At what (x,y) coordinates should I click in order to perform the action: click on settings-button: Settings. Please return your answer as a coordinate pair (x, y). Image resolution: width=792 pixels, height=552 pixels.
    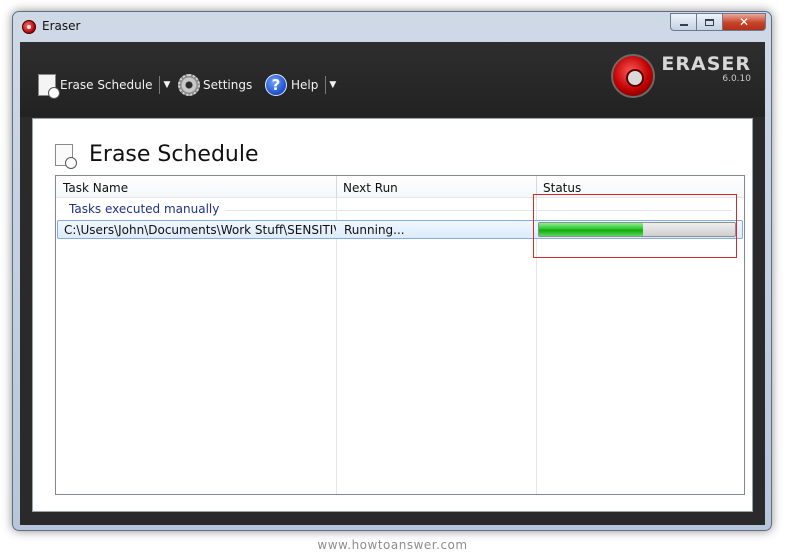
    Looking at the image, I should click on (215, 85).